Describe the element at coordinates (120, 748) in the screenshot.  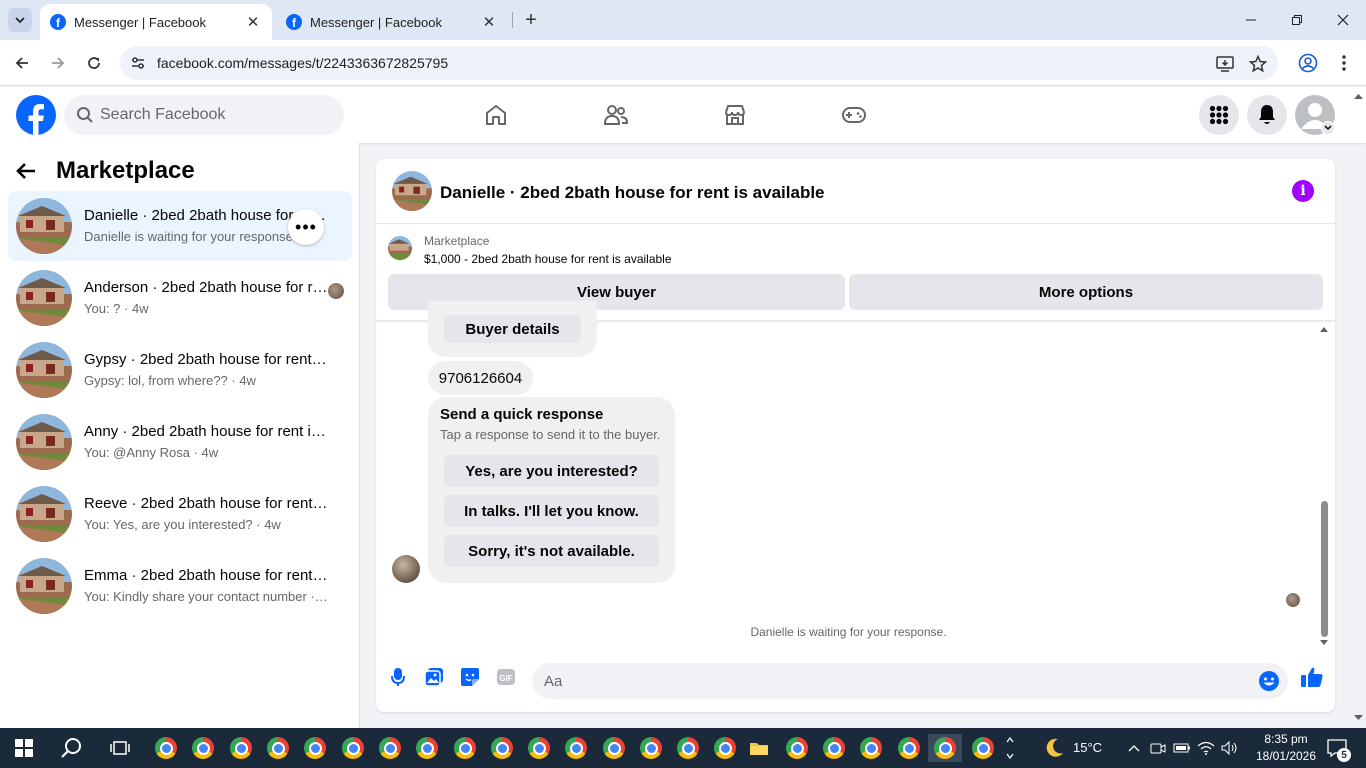
I see `task-view-button` at that location.